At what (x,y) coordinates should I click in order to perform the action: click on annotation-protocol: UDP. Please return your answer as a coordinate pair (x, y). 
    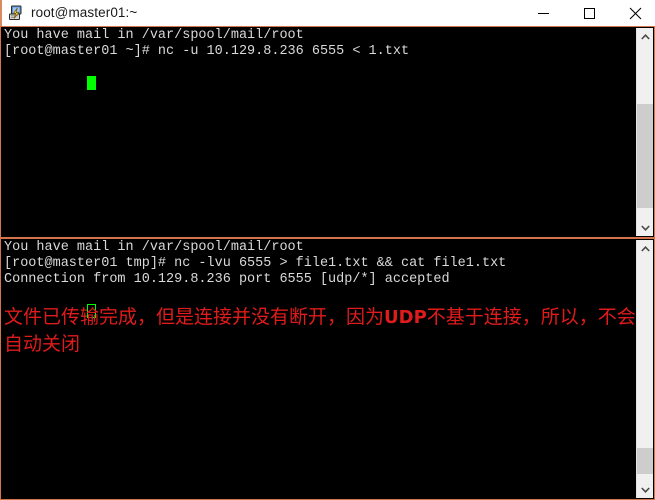
    Looking at the image, I should click on (405, 317).